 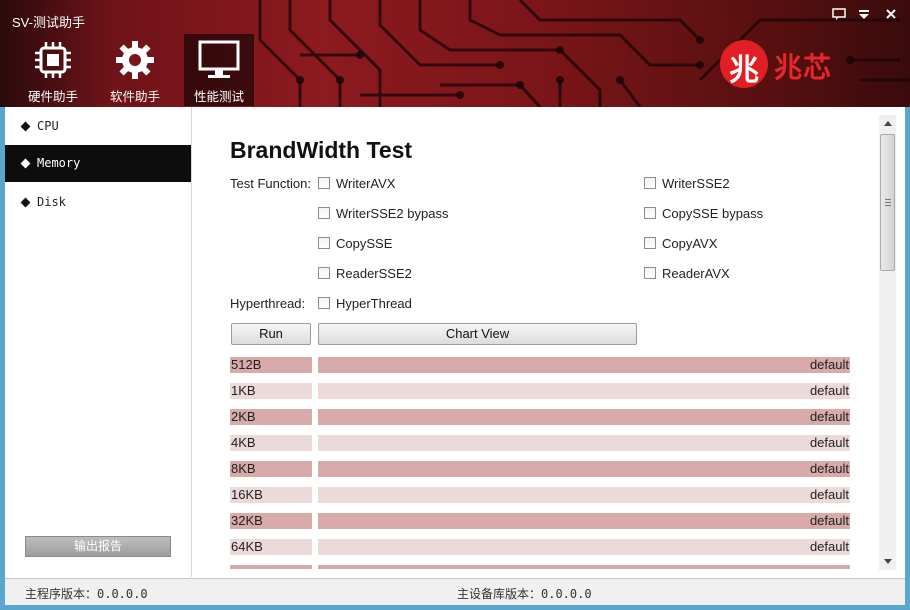 I want to click on monitor-icon, so click(x=219, y=59).